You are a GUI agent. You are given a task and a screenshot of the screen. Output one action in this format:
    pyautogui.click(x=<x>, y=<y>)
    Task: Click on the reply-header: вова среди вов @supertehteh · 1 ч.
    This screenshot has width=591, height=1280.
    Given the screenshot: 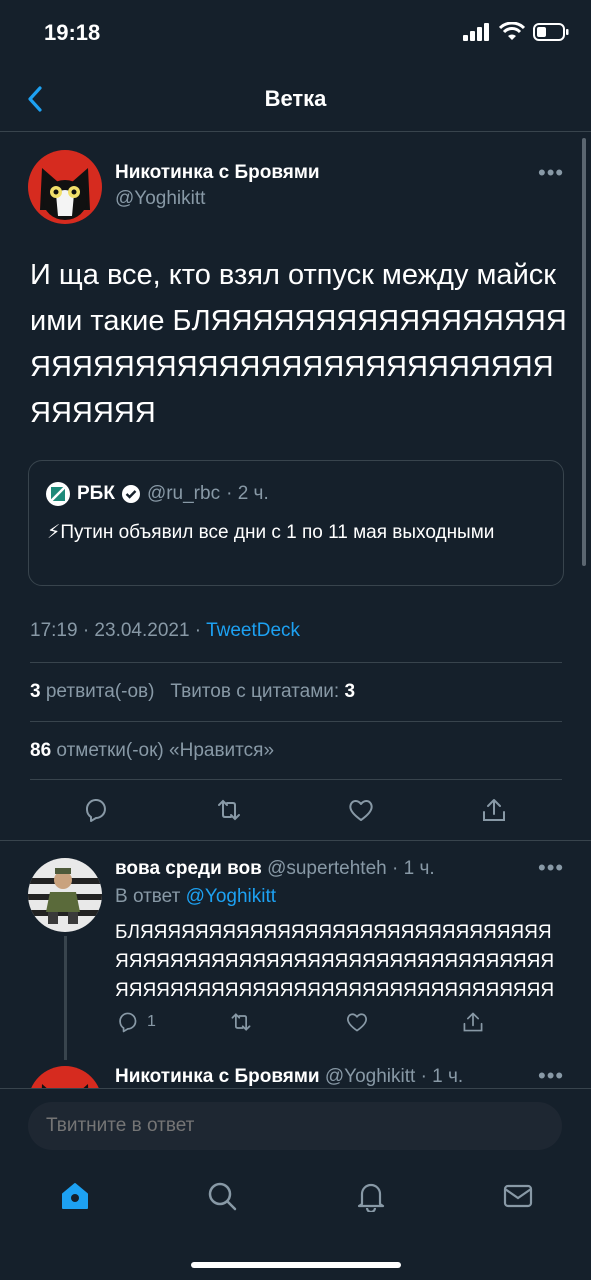 What is the action you would take?
    pyautogui.click(x=275, y=869)
    